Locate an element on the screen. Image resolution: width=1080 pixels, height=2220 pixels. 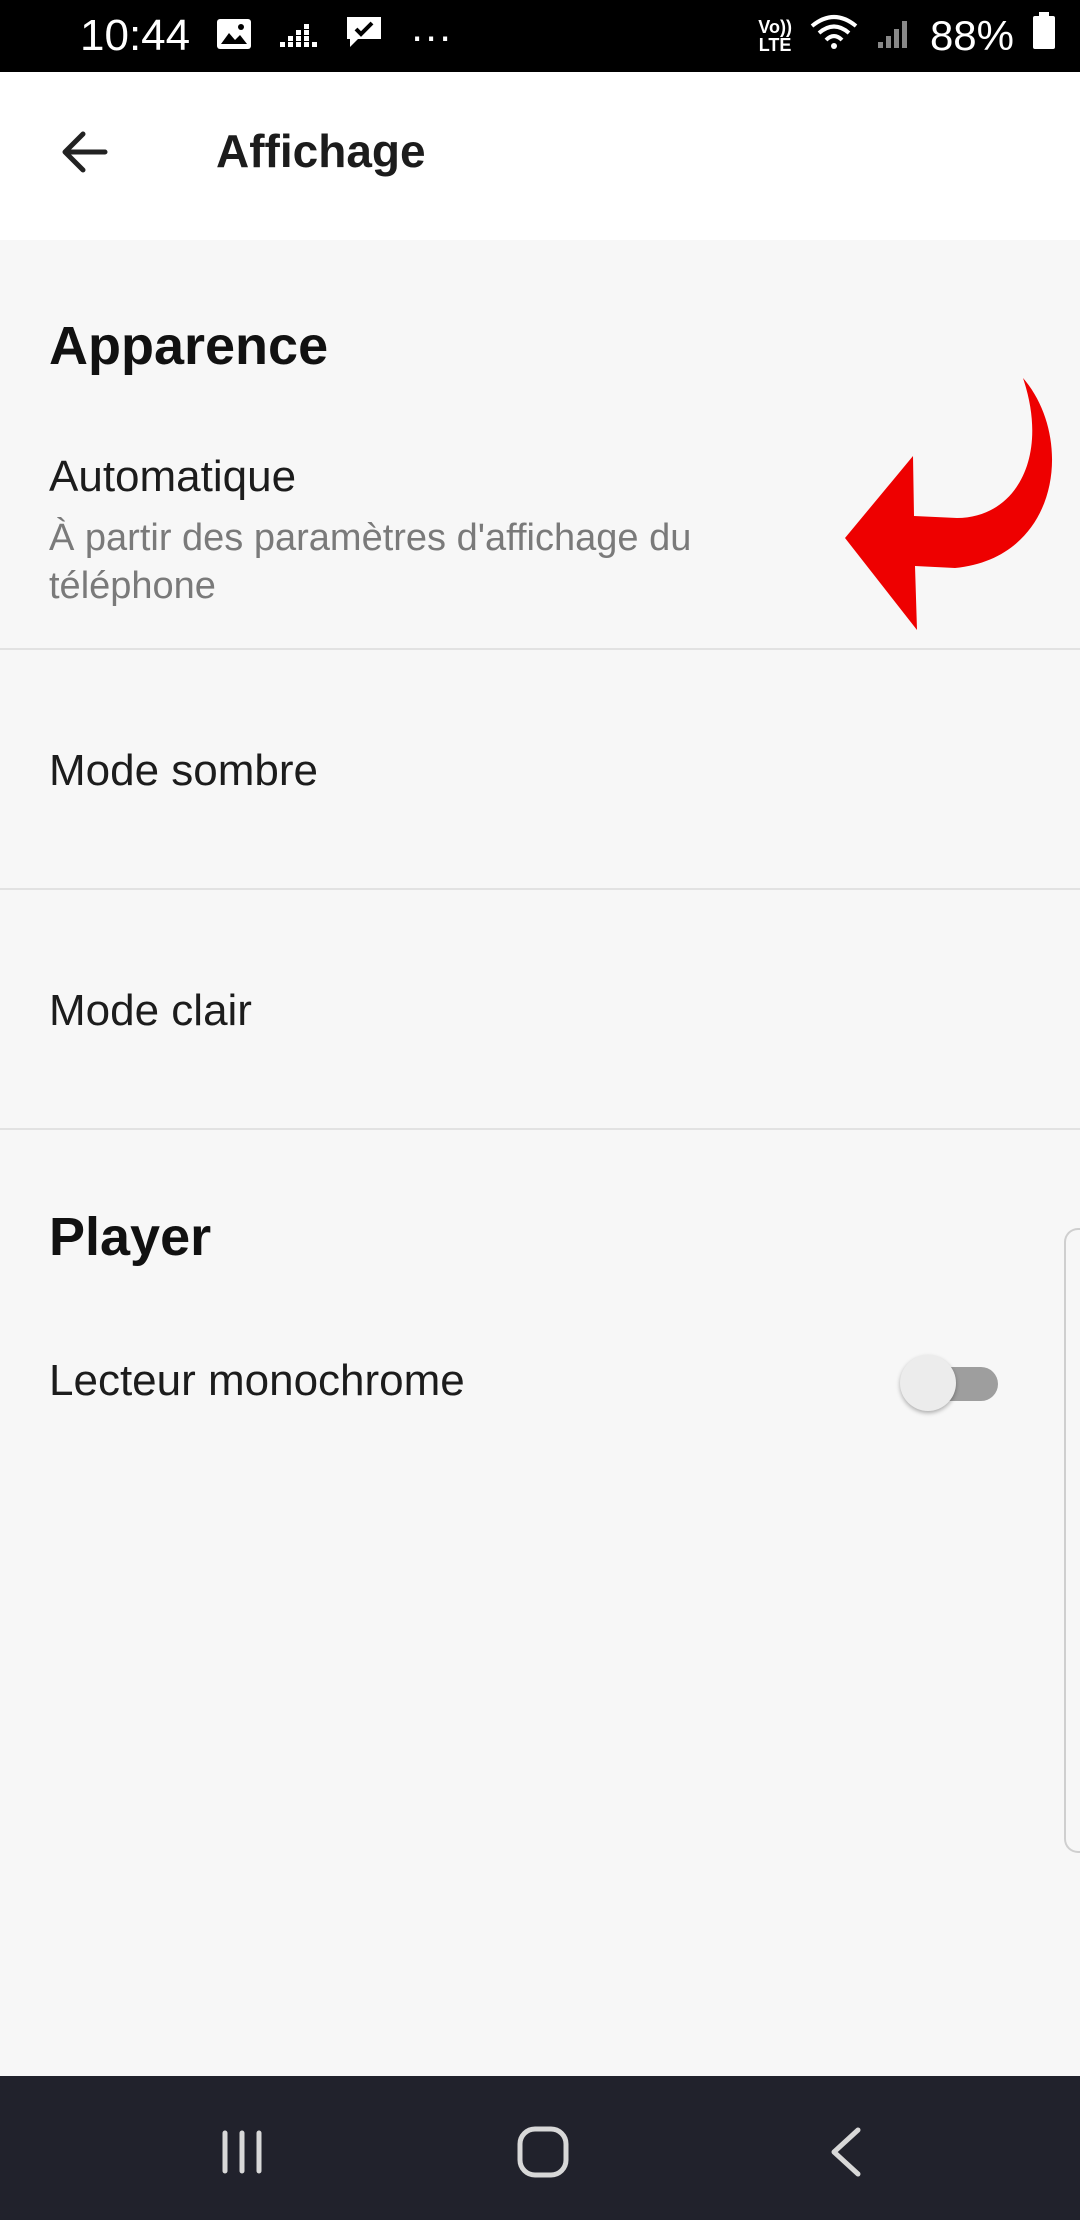
player-section-title: Player is located at coordinates (130, 1237).